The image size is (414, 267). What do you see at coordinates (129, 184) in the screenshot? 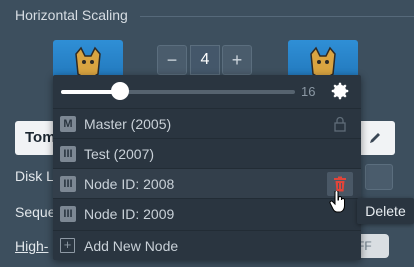
I see `list-item-label: Node ID: 2008` at bounding box center [129, 184].